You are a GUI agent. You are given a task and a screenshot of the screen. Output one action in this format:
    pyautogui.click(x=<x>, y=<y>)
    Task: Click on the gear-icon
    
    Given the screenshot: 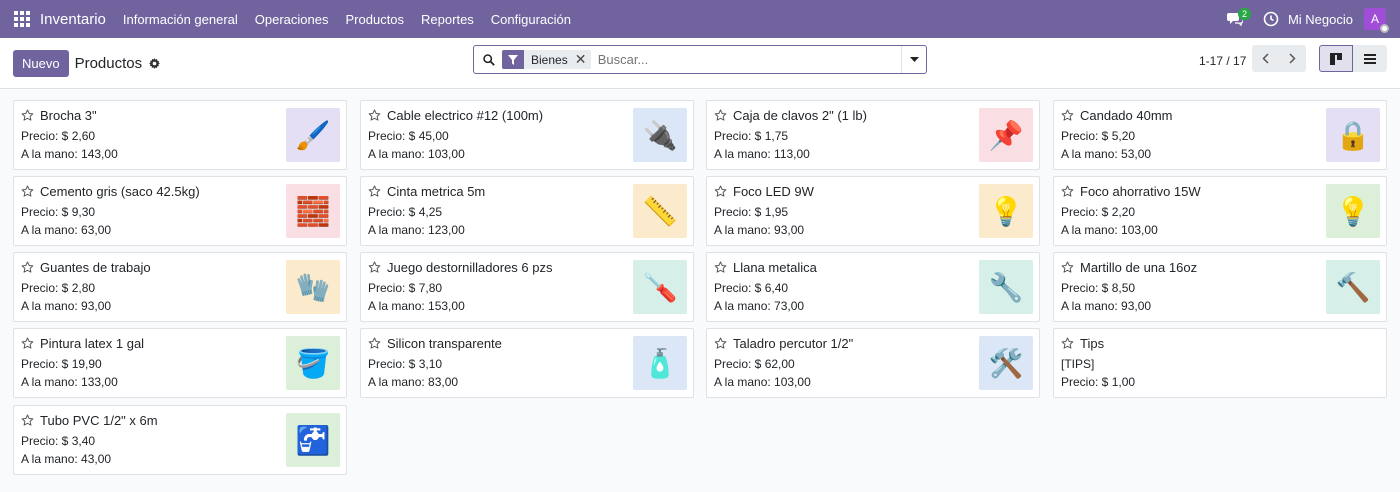 What is the action you would take?
    pyautogui.click(x=155, y=63)
    